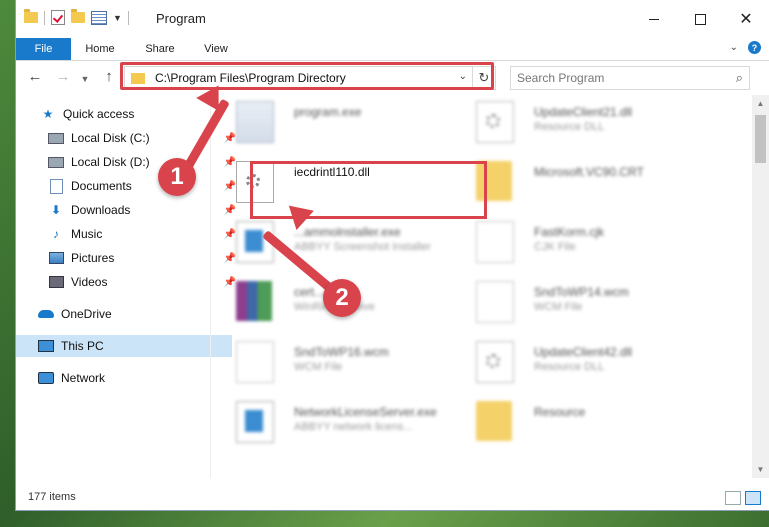  Describe the element at coordinates (571, 181) in the screenshot. I see `list-item: Microsoft.VC90.CRT` at that location.